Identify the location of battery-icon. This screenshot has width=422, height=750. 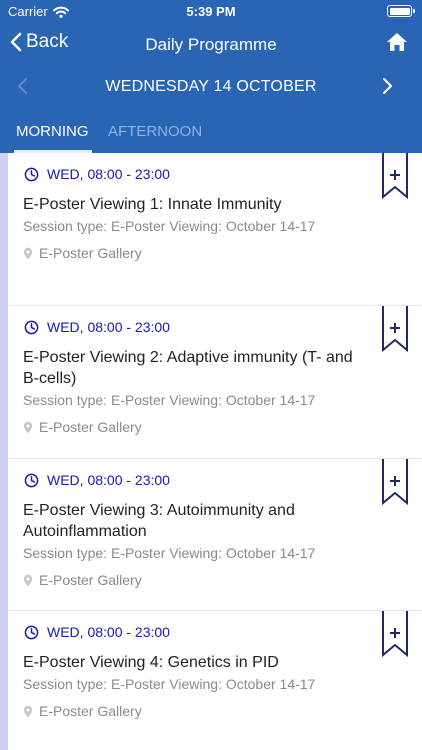
(401, 11).